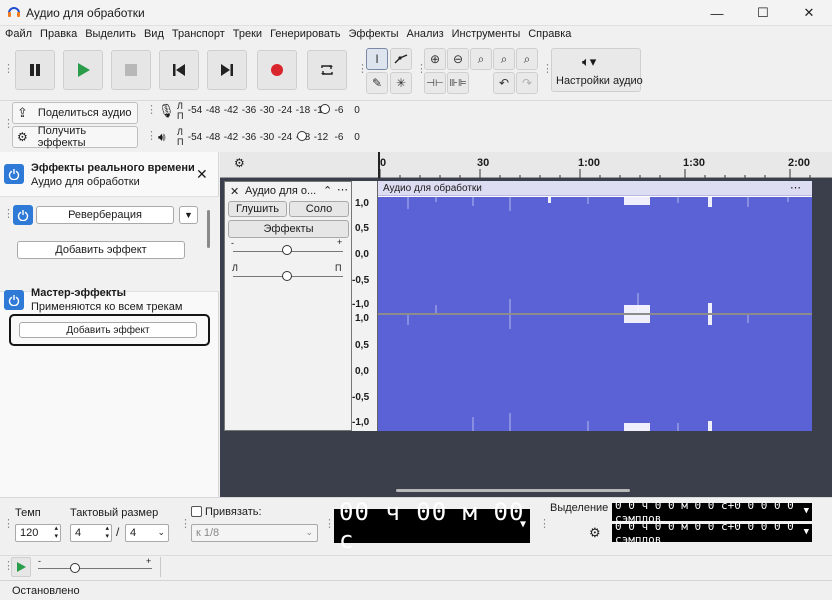  What do you see at coordinates (327, 190) in the screenshot?
I see `collapse-track-icon: ⌃` at bounding box center [327, 190].